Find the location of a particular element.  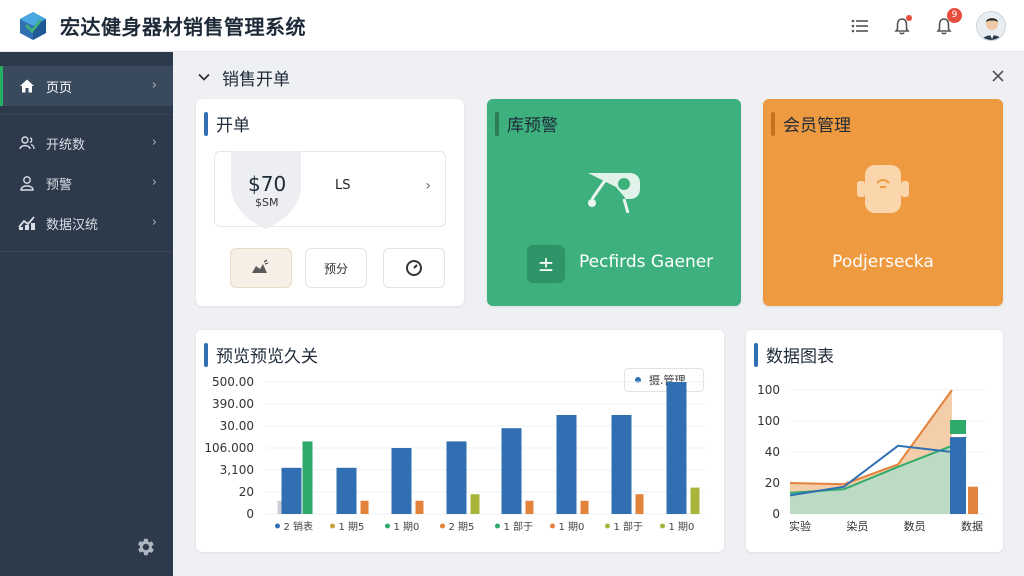

order-label: LS is located at coordinates (343, 185).